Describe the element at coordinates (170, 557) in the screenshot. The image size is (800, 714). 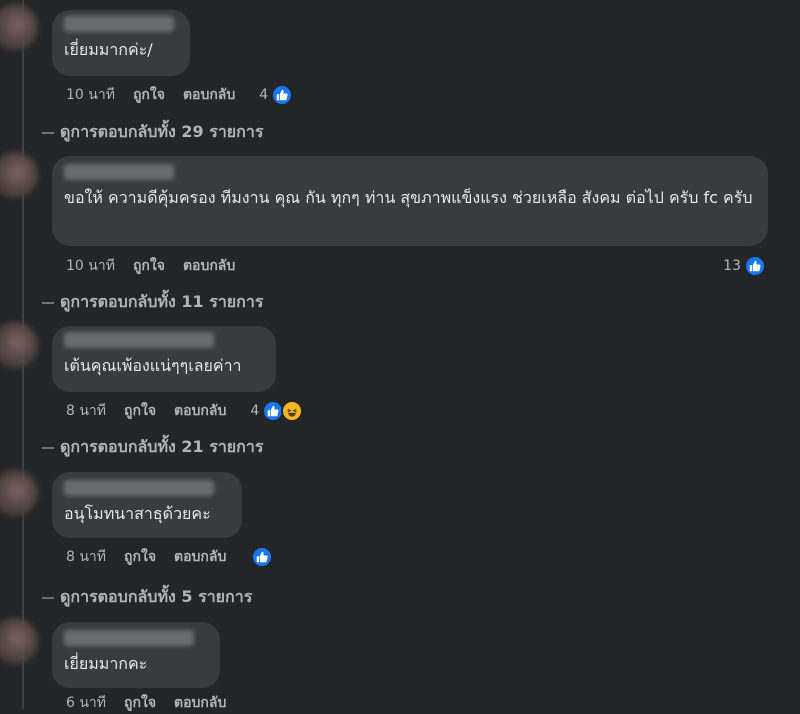
I see `comment-actions: 8 นาที ถูกใจ ตอบกลับ` at that location.